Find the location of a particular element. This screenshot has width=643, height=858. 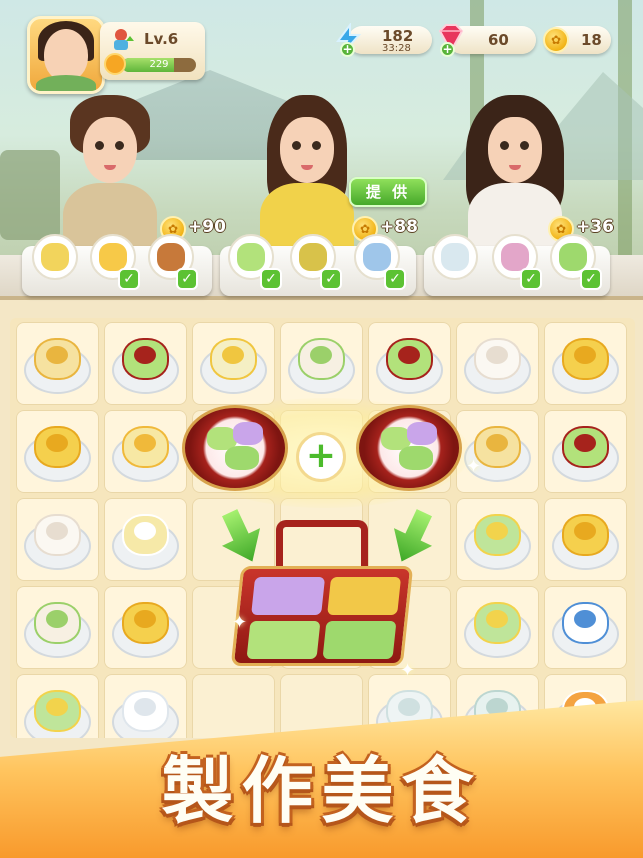

banner-title: 製作美食 is located at coordinates (321, 791).